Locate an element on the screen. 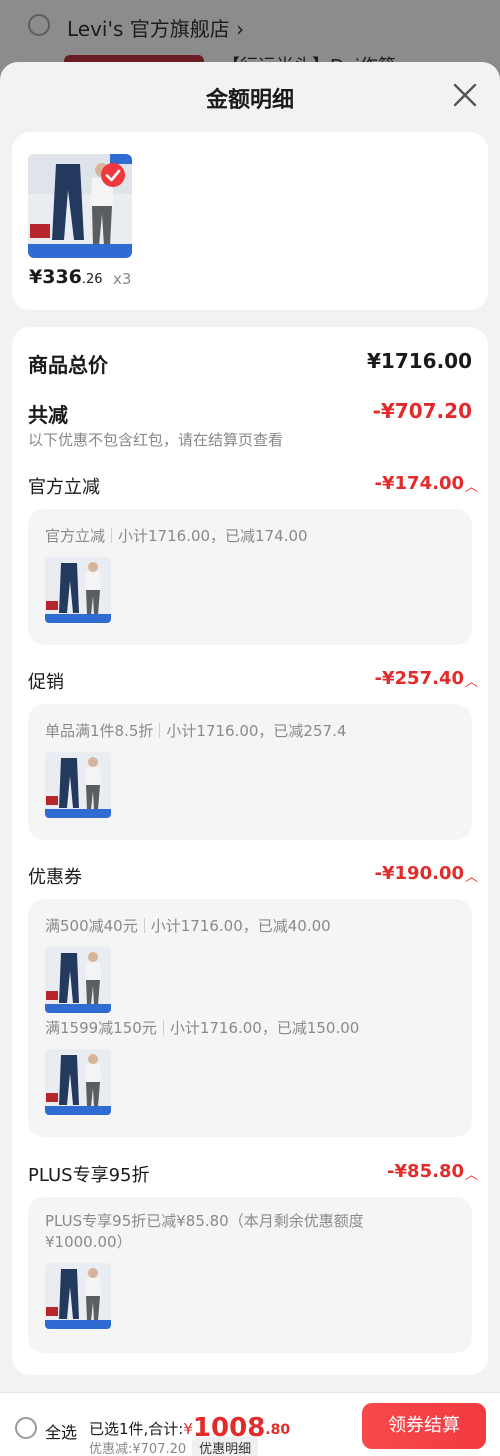  discount-line: 满500减40元 小计1716.00，已减40.00 is located at coordinates (188, 926).